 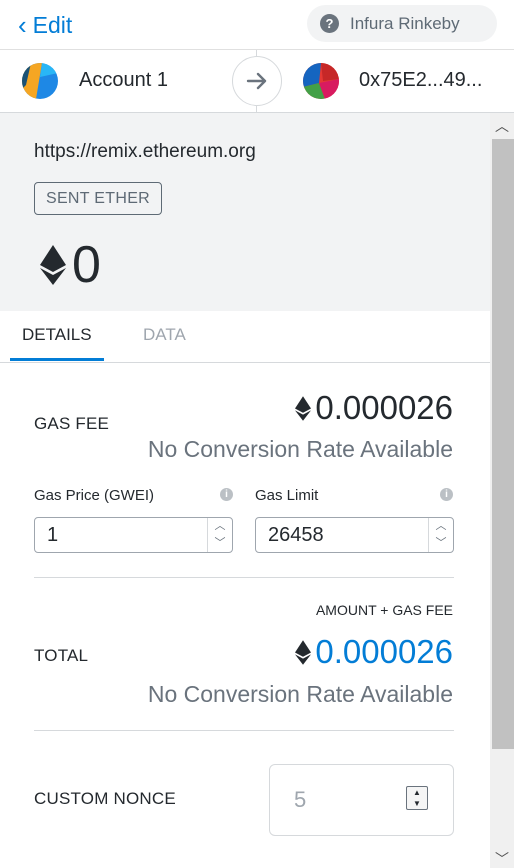 I want to click on total-heading: AMOUNT + GAS FEE, so click(x=384, y=610).